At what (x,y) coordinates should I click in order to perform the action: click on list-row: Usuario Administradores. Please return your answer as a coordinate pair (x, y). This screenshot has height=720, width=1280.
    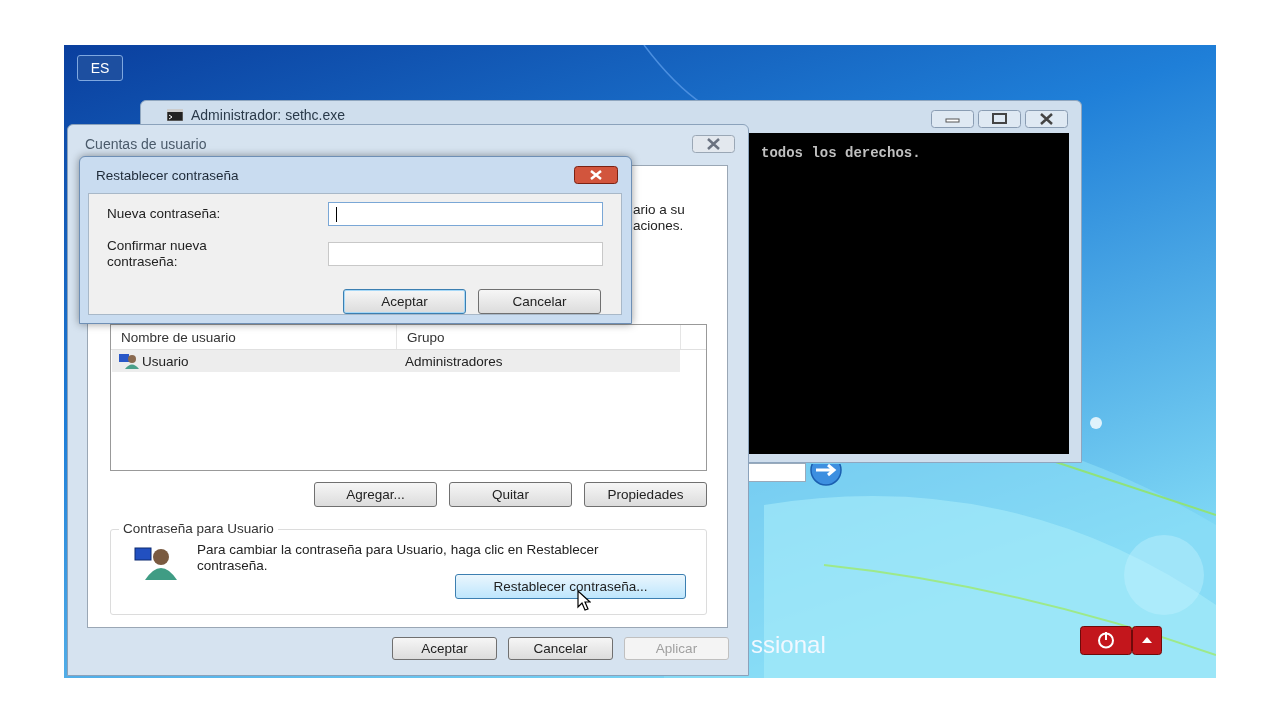
    Looking at the image, I should click on (396, 361).